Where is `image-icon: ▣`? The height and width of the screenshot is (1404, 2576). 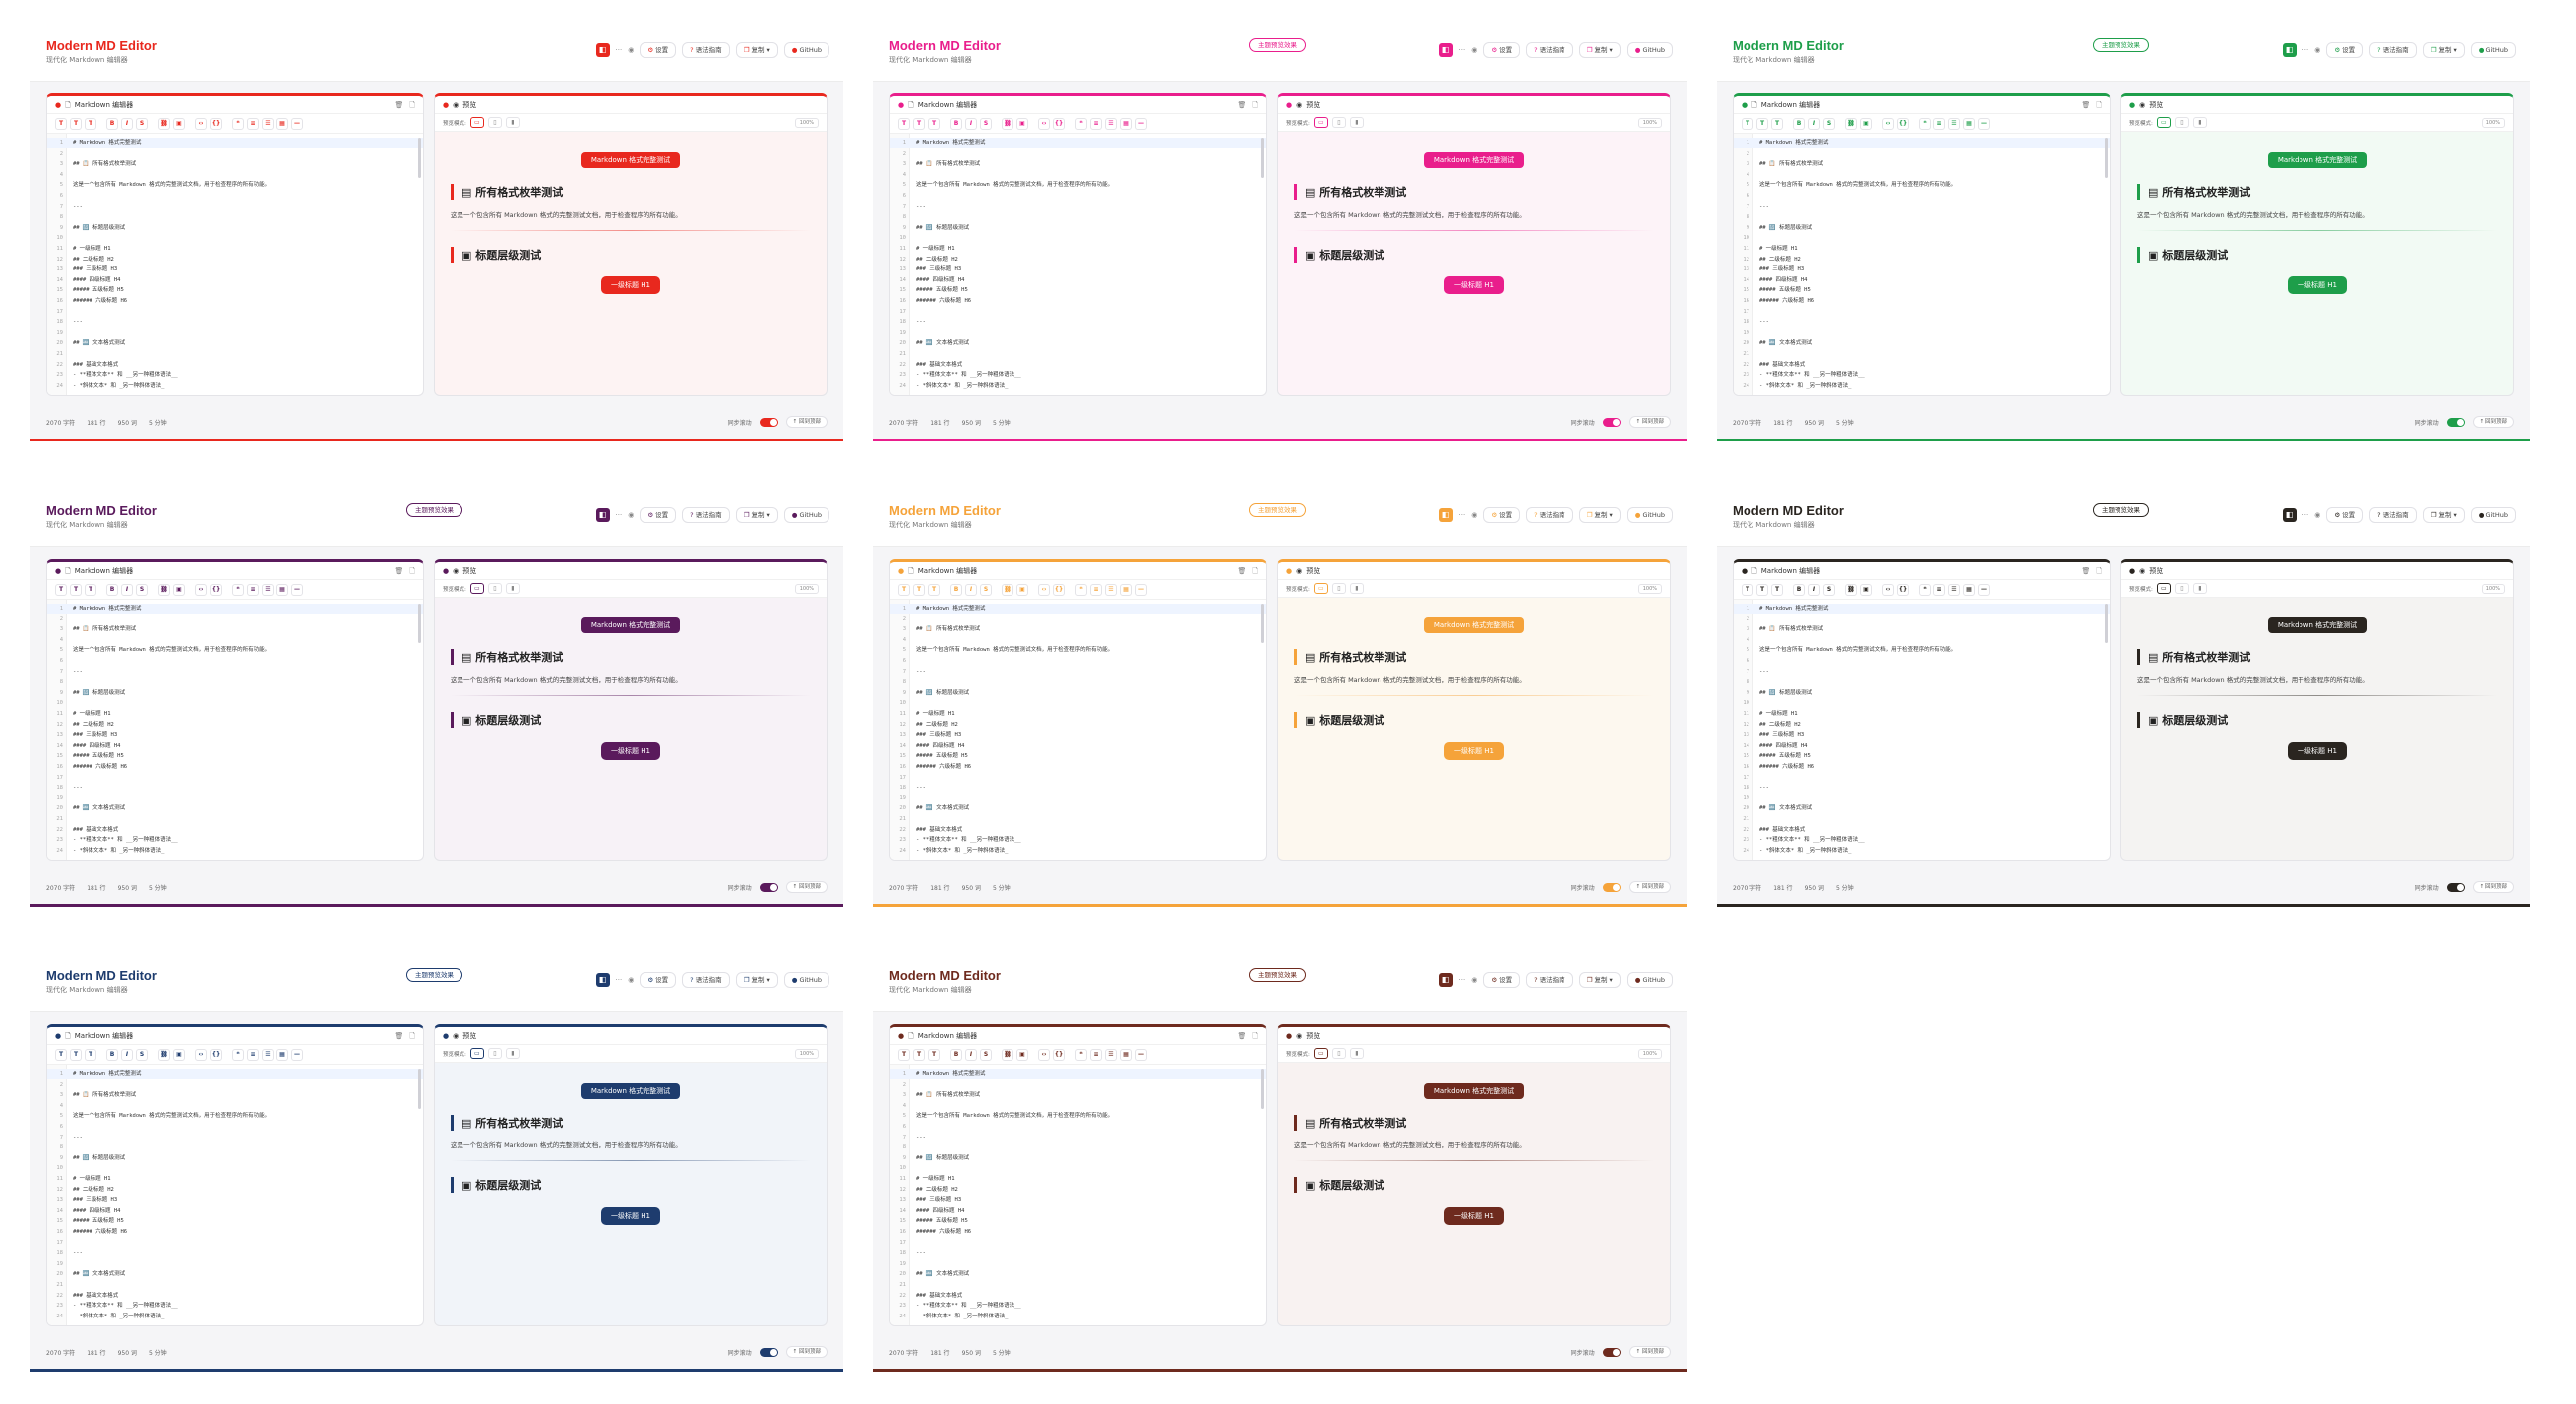 image-icon: ▣ is located at coordinates (1866, 123).